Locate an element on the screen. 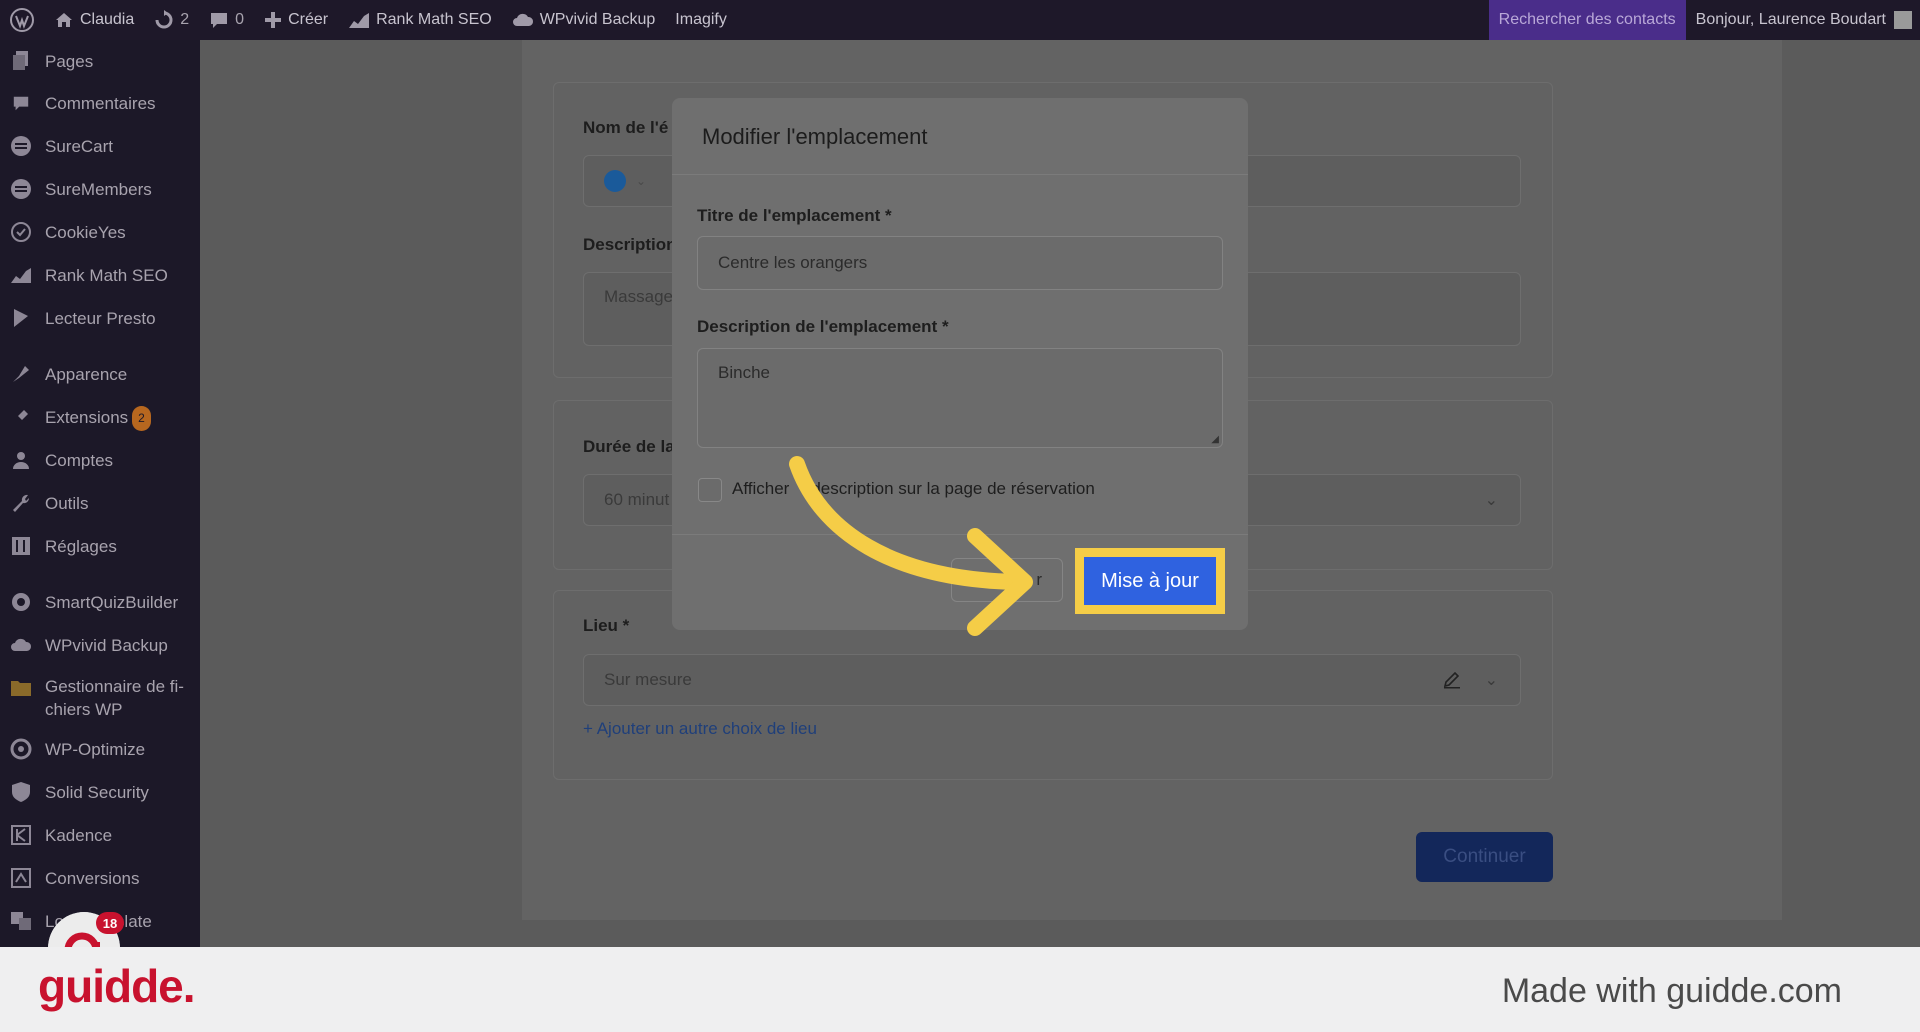 This screenshot has height=1032, width=1920. sidebar-item-appearance: Apparence is located at coordinates (100, 376).